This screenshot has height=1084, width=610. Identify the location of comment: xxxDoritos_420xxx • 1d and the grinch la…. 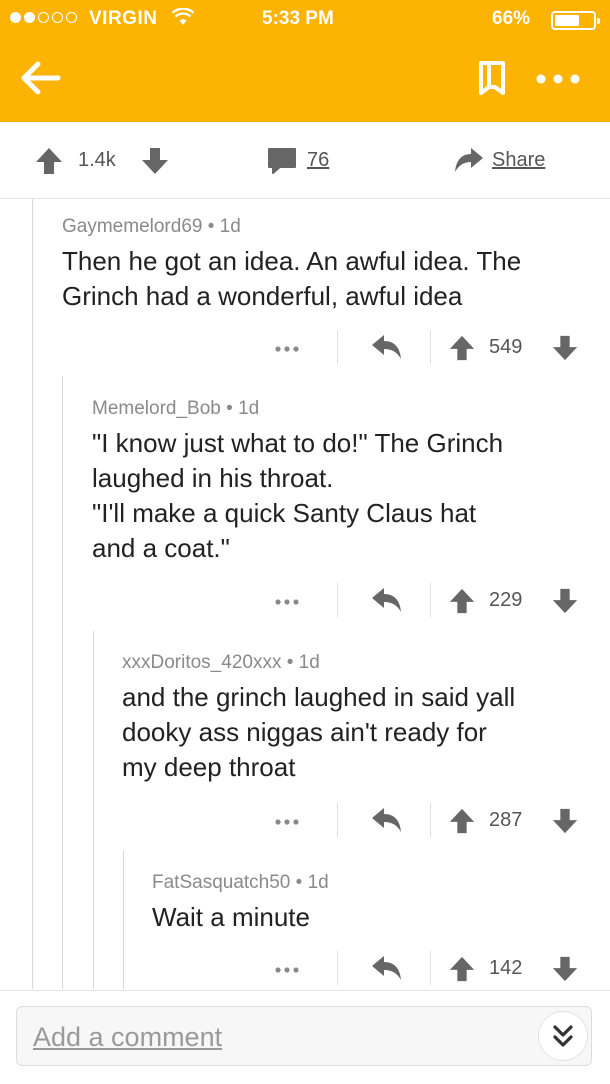
(357, 718).